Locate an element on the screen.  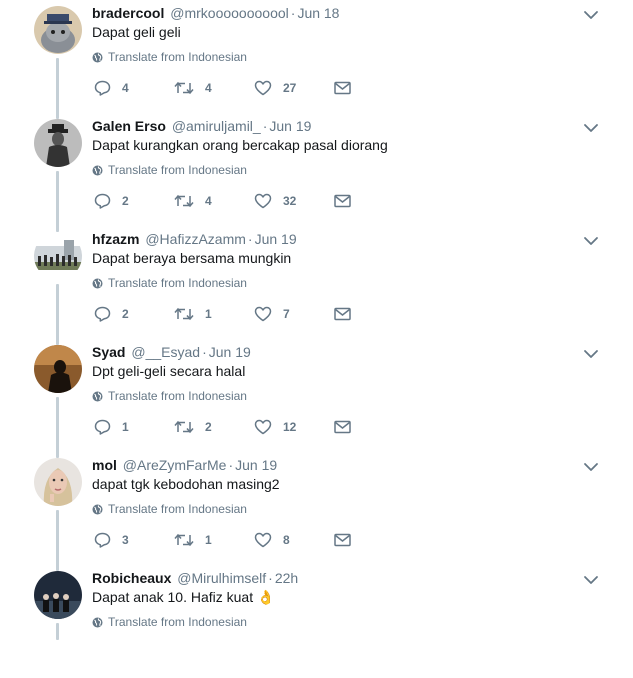
like-button: 32 is located at coordinates (275, 201).